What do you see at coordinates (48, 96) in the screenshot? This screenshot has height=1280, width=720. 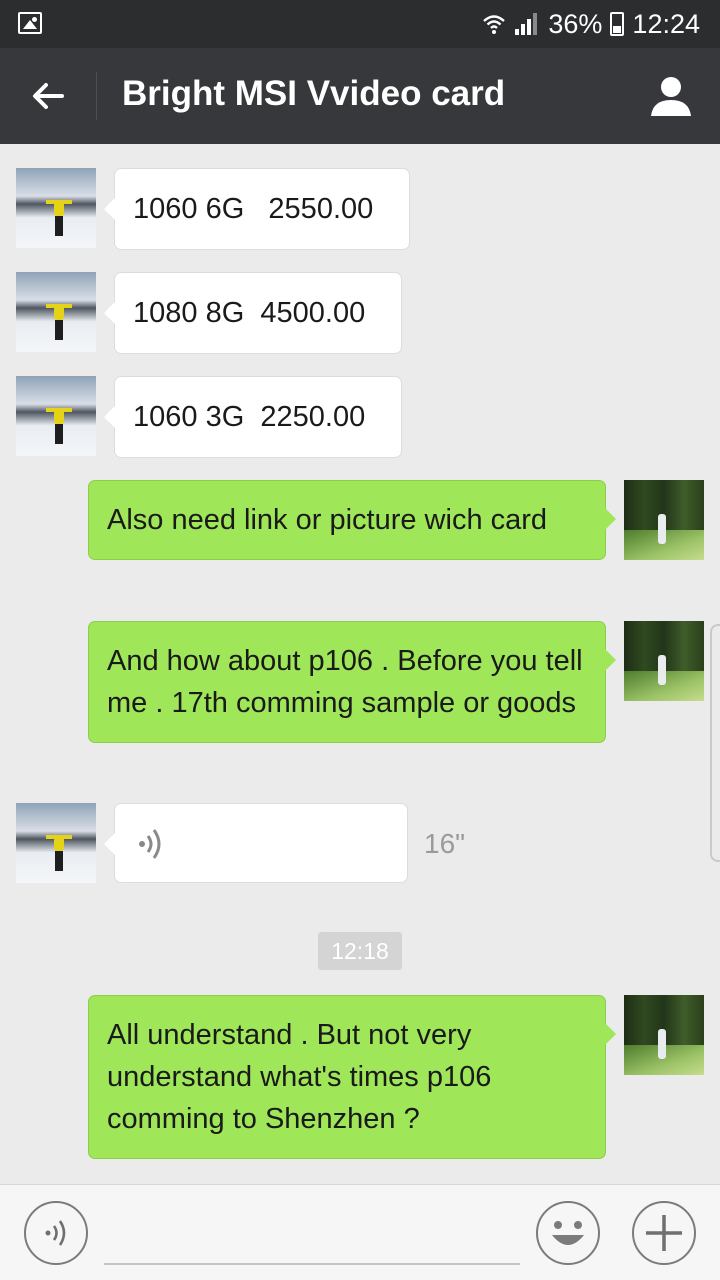 I see `back-arrow-icon` at bounding box center [48, 96].